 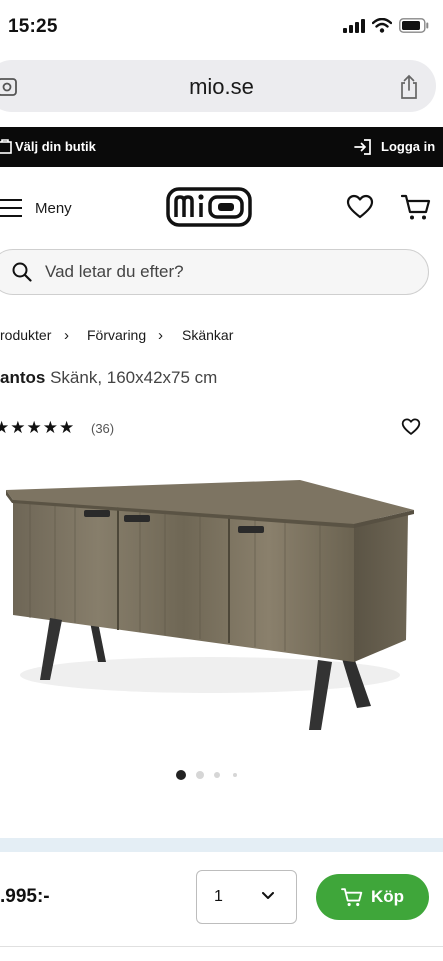 I want to click on wishlist-heart-icon, so click(x=411, y=427).